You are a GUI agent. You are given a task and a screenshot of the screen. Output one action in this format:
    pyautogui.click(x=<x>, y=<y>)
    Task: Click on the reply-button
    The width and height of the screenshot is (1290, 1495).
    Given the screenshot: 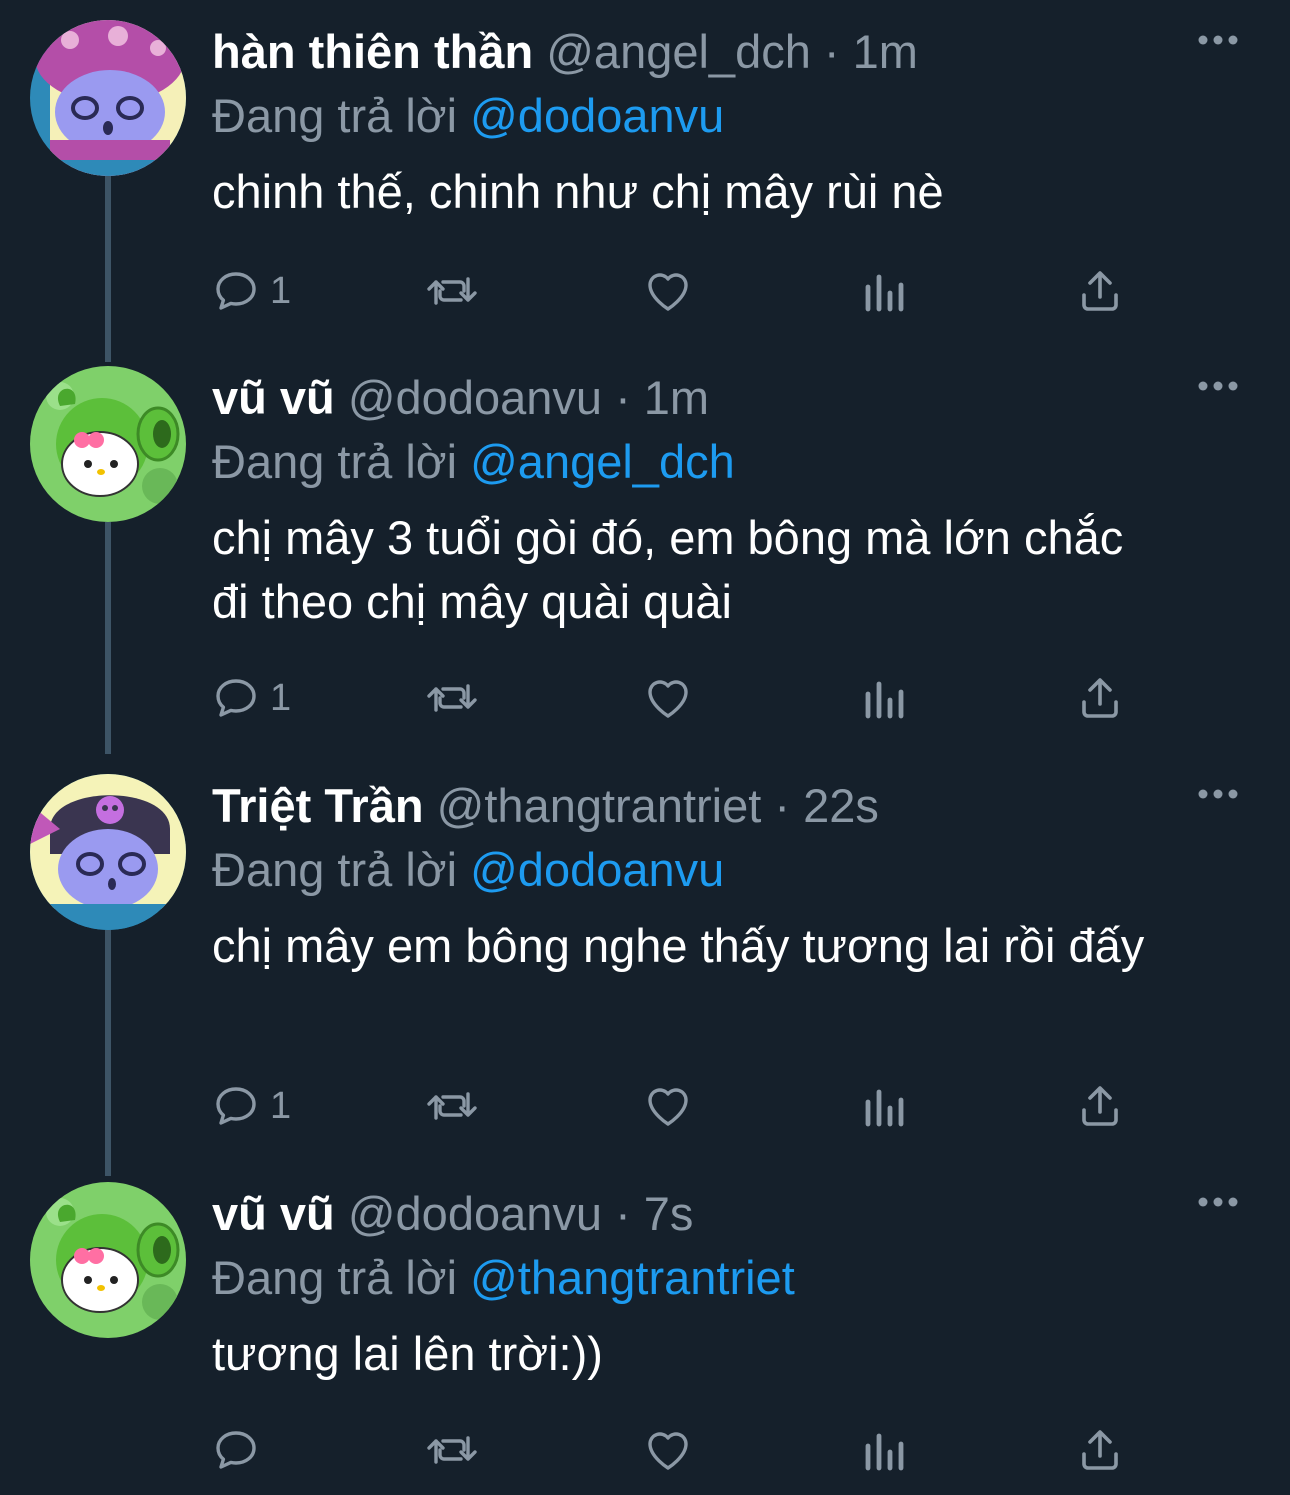 What is the action you would take?
    pyautogui.click(x=241, y=1450)
    